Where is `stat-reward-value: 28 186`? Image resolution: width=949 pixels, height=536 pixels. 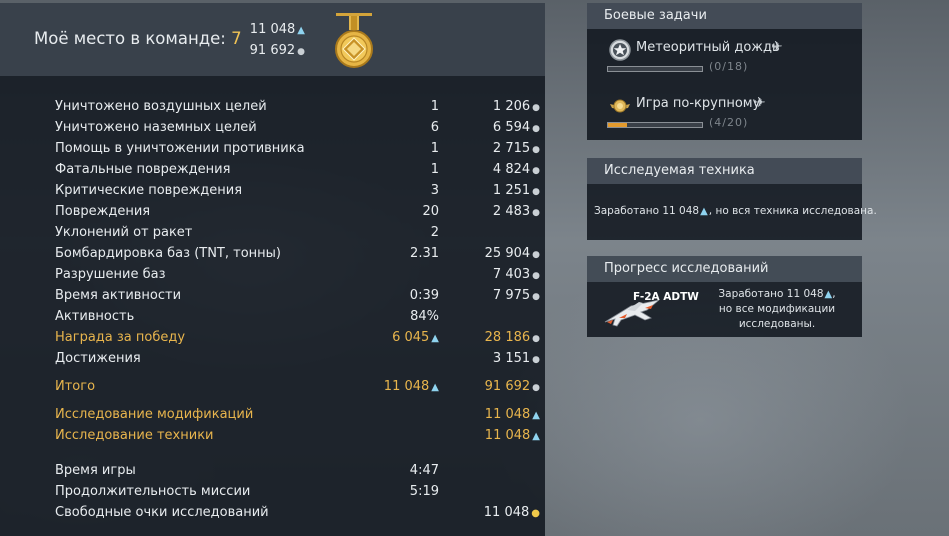 stat-reward-value: 28 186 is located at coordinates (507, 337).